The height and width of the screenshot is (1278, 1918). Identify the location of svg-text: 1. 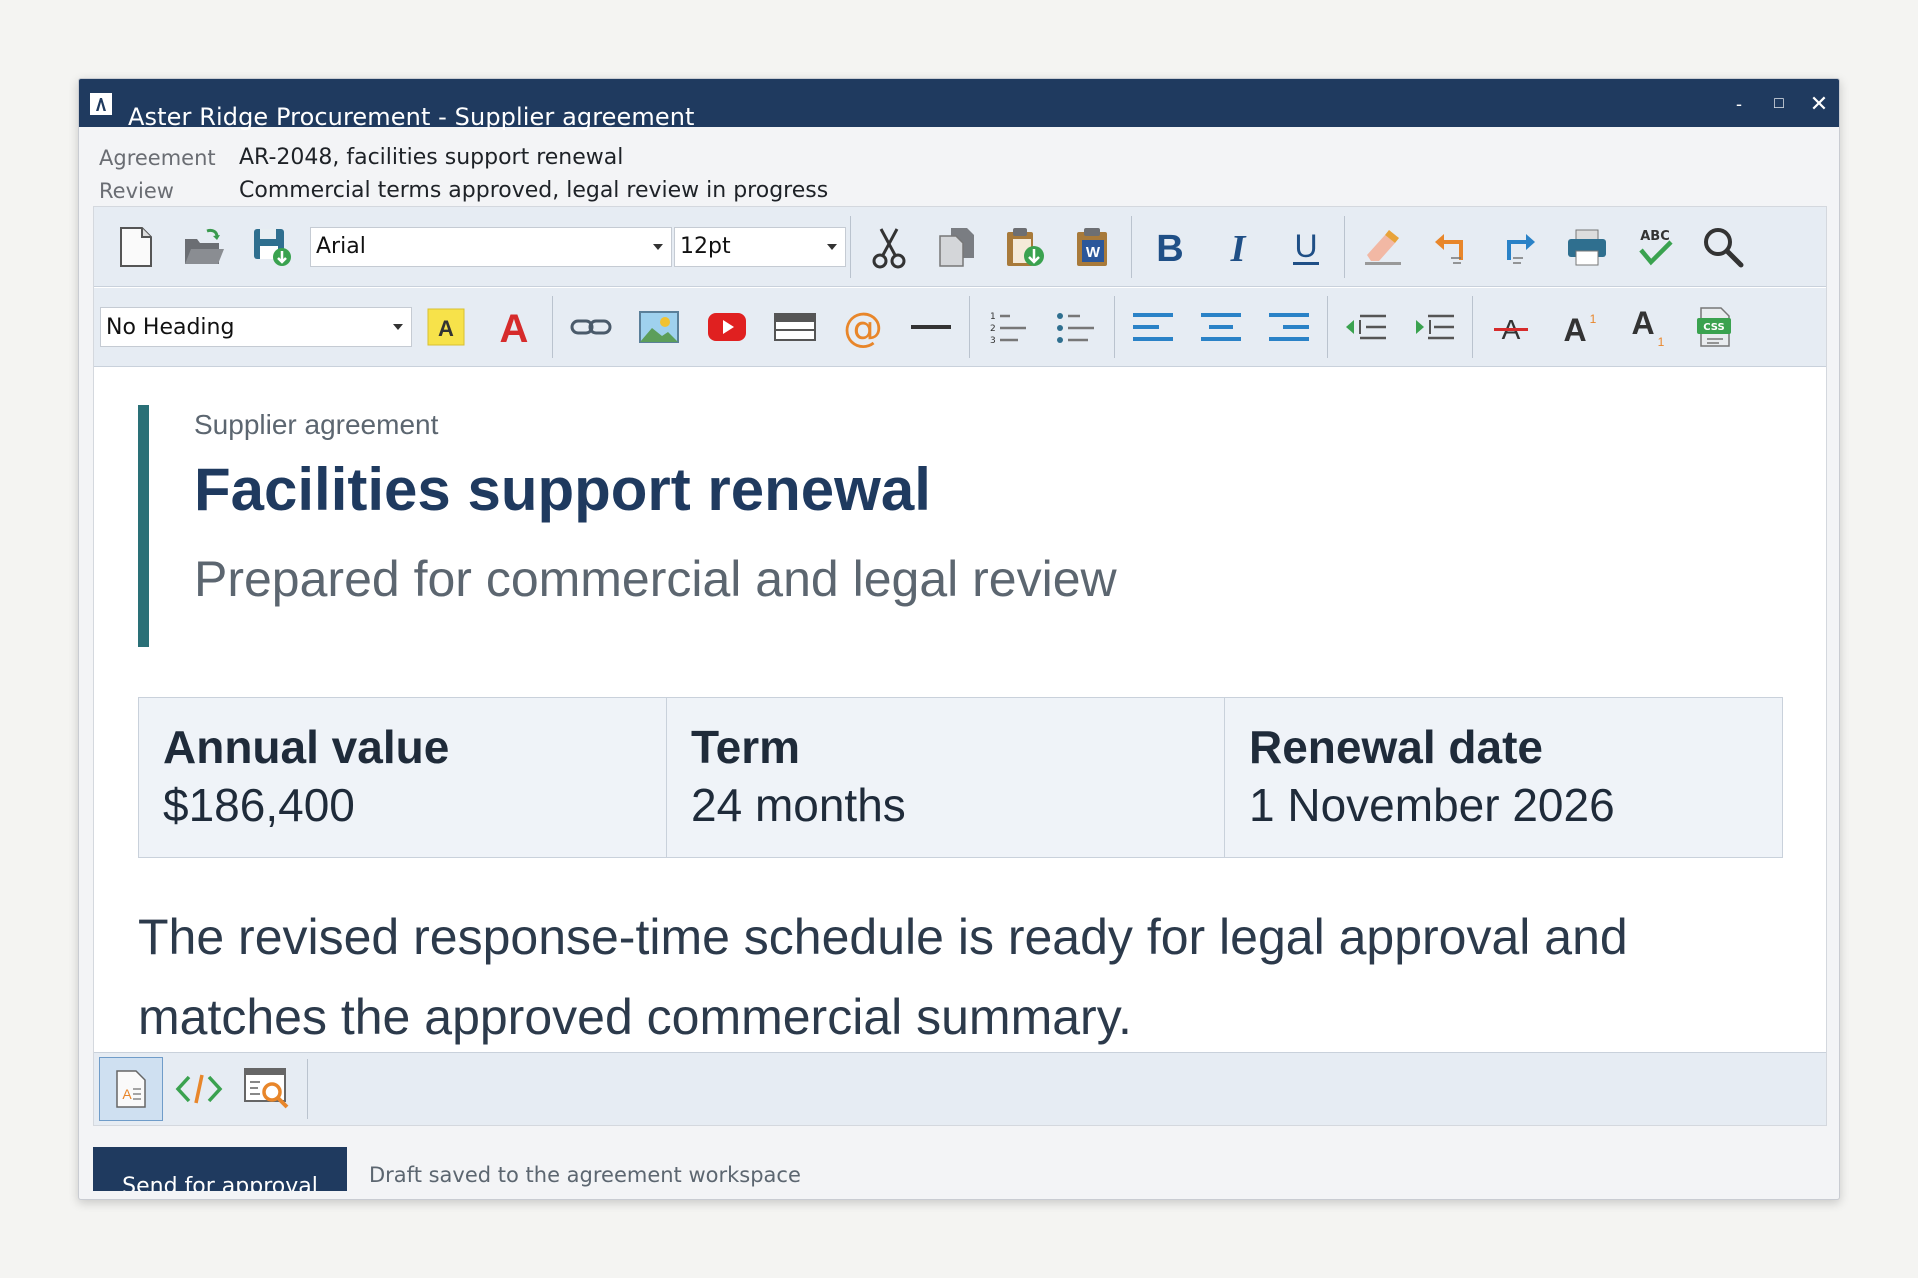
(1661, 341).